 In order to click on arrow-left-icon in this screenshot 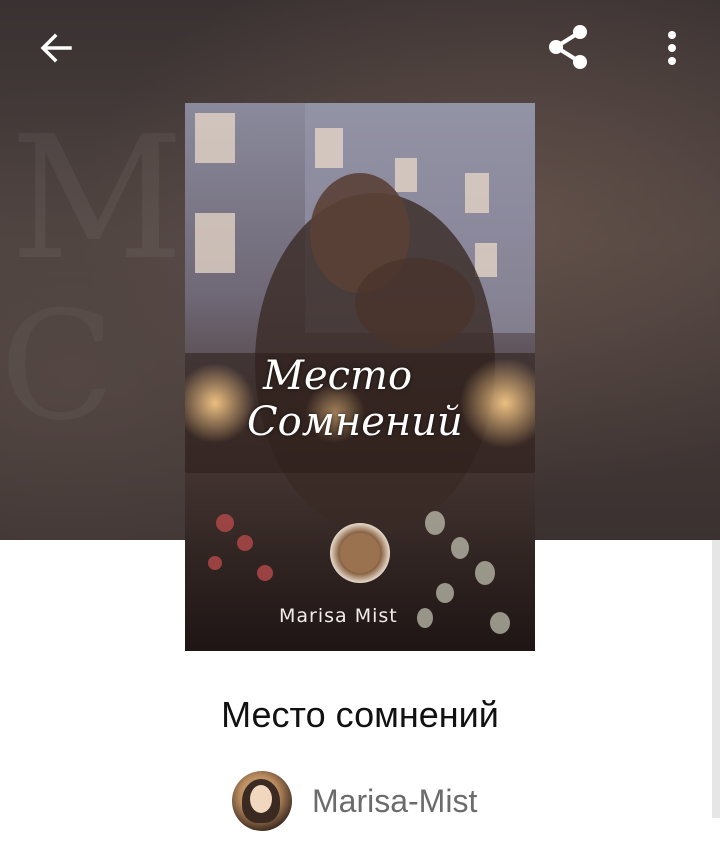, I will do `click(56, 48)`.